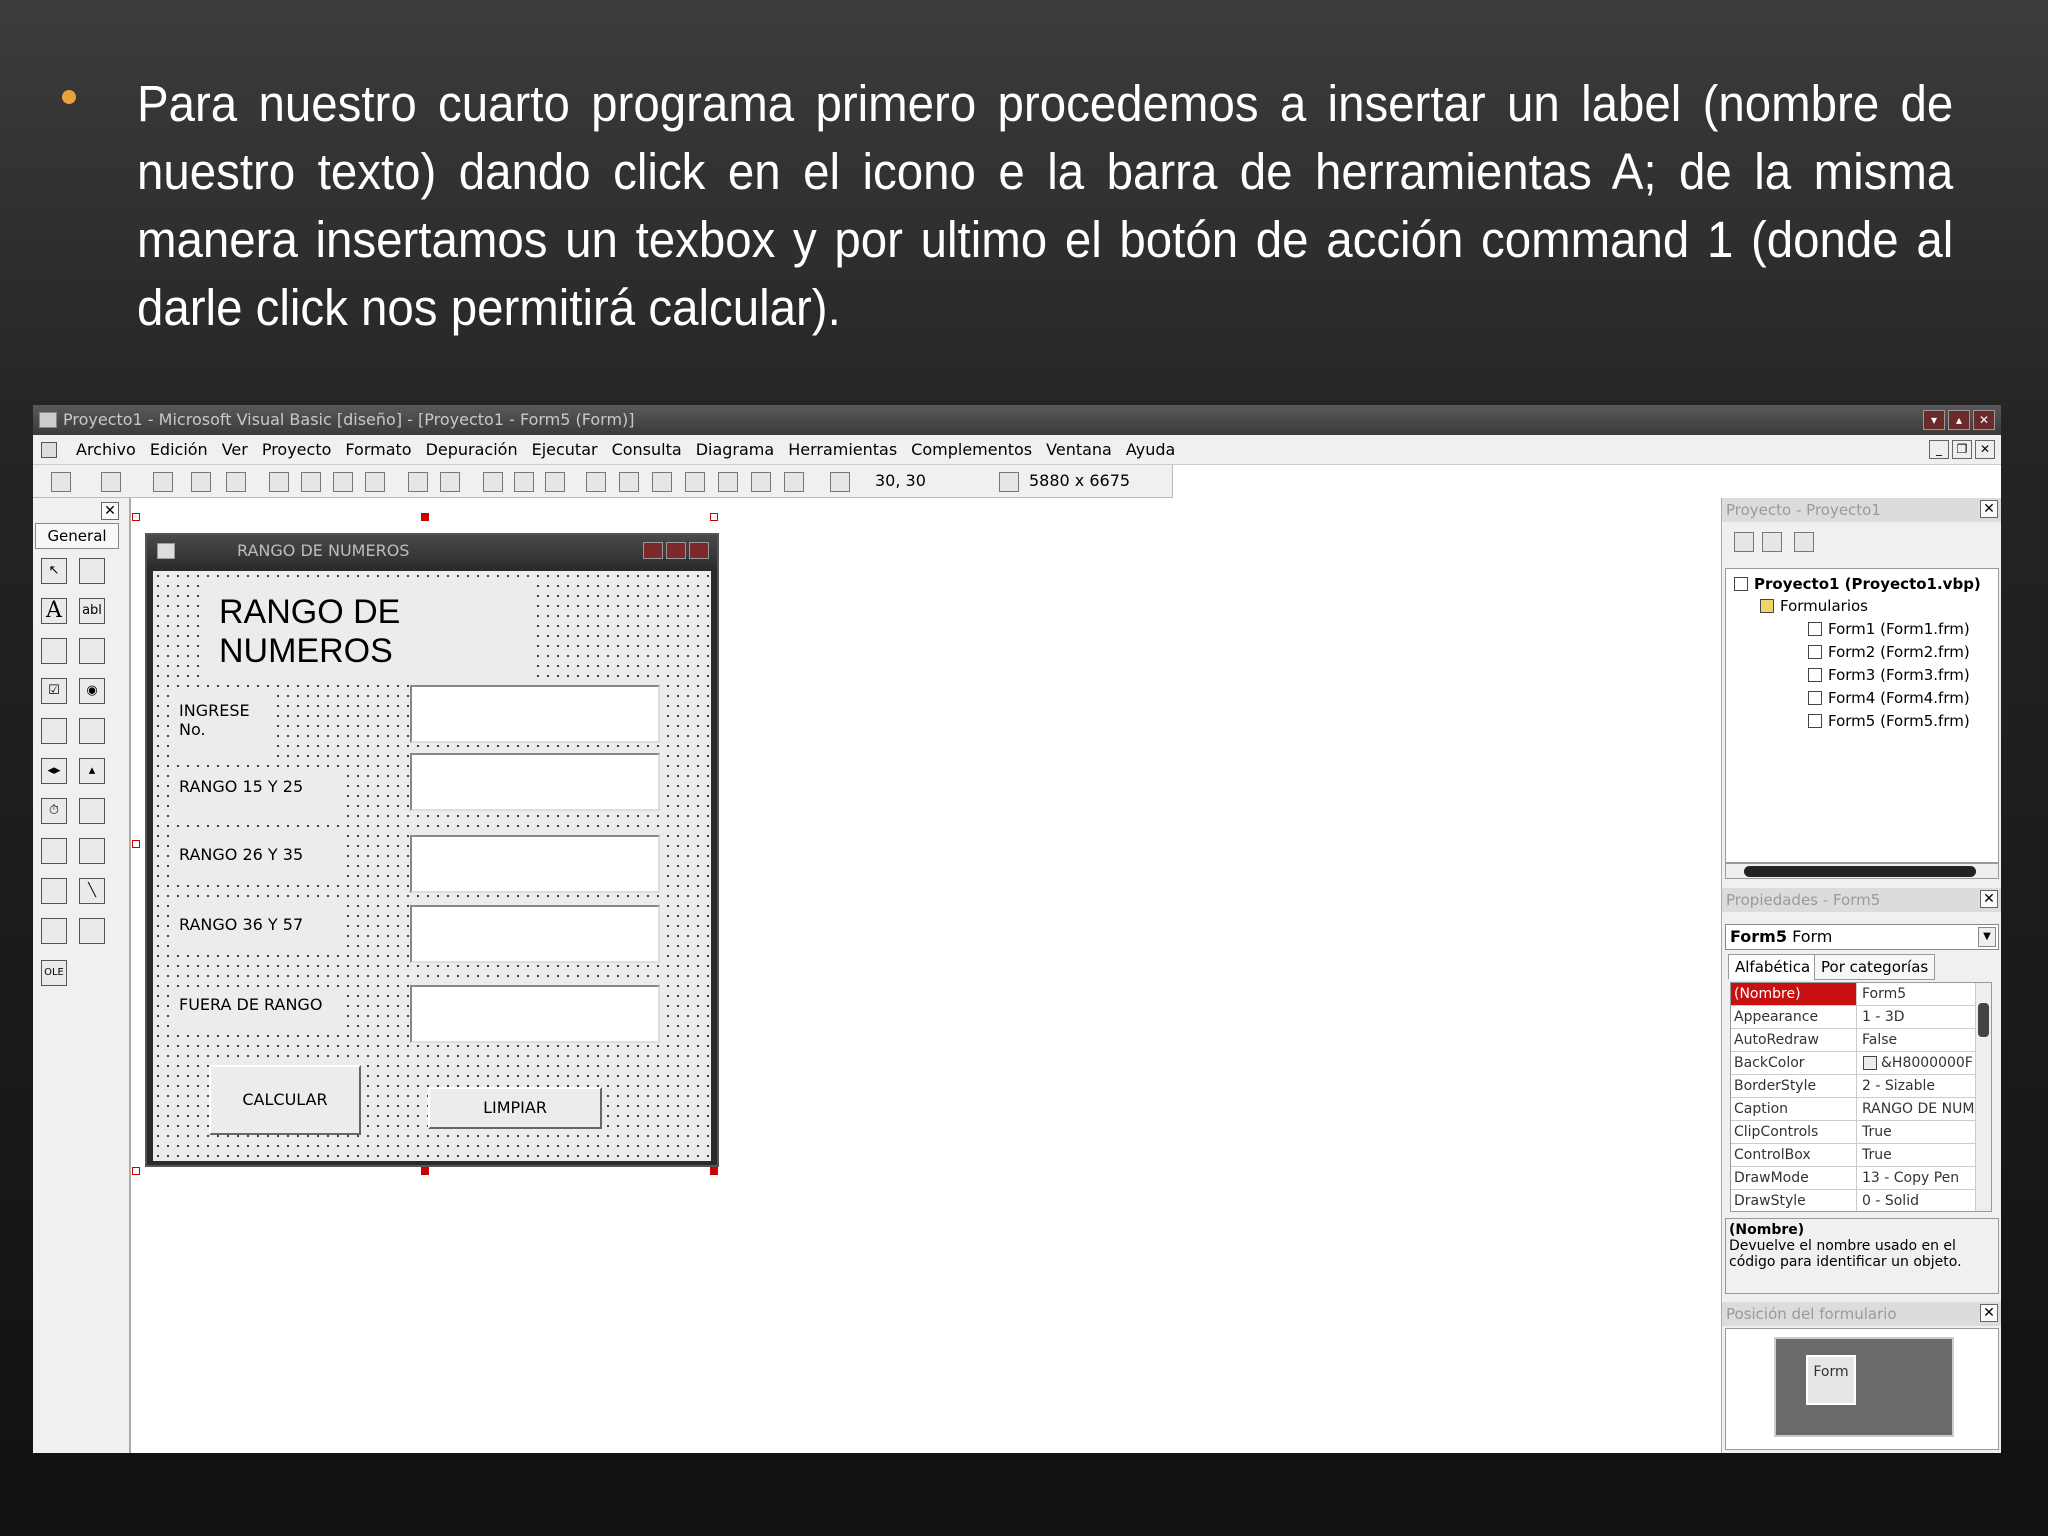  Describe the element at coordinates (1814, 606) in the screenshot. I see `tree-folder: Formularios` at that location.